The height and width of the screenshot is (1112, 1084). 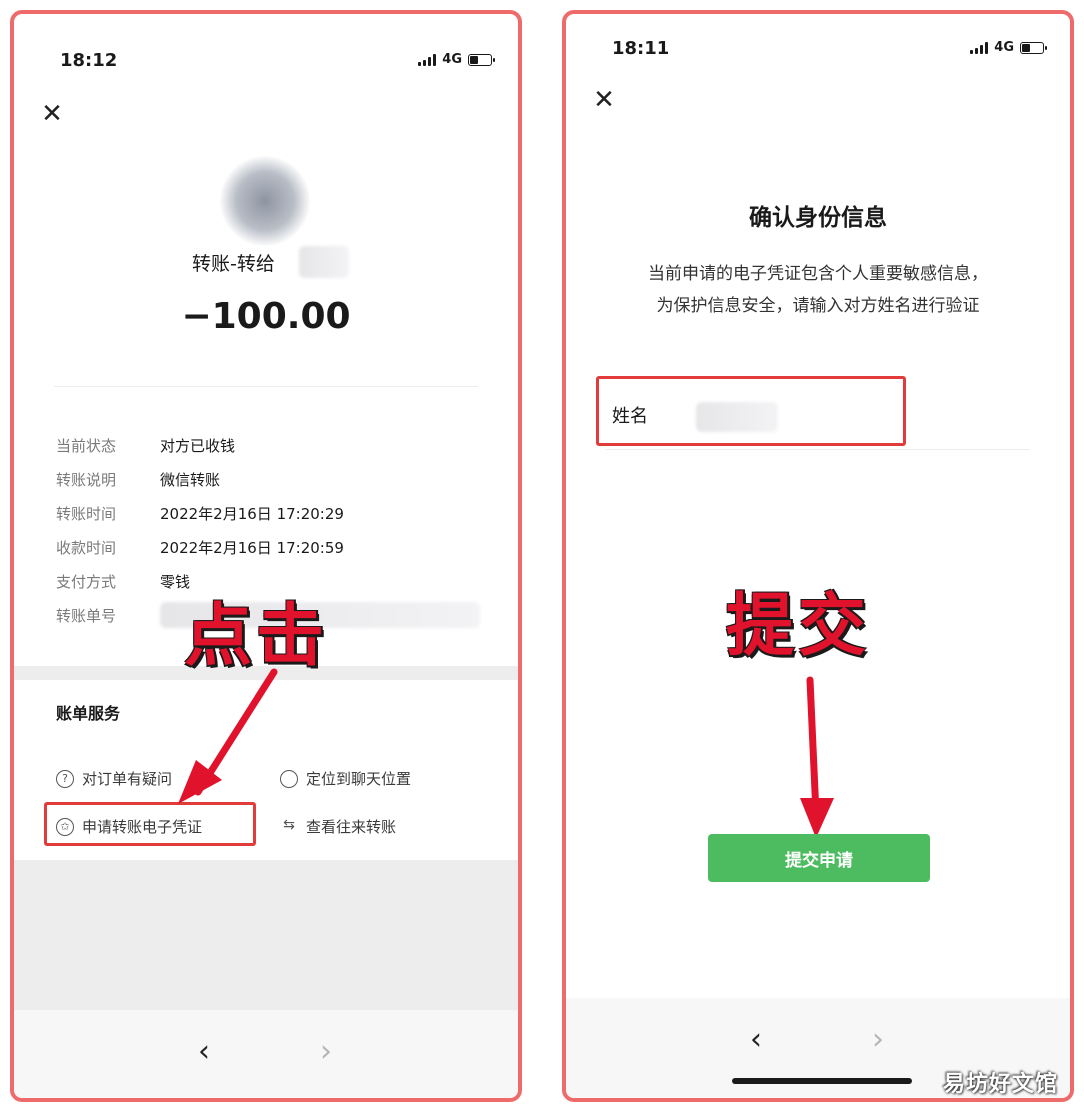 I want to click on locate-chat-label: 定位到聊天位置, so click(x=359, y=779).